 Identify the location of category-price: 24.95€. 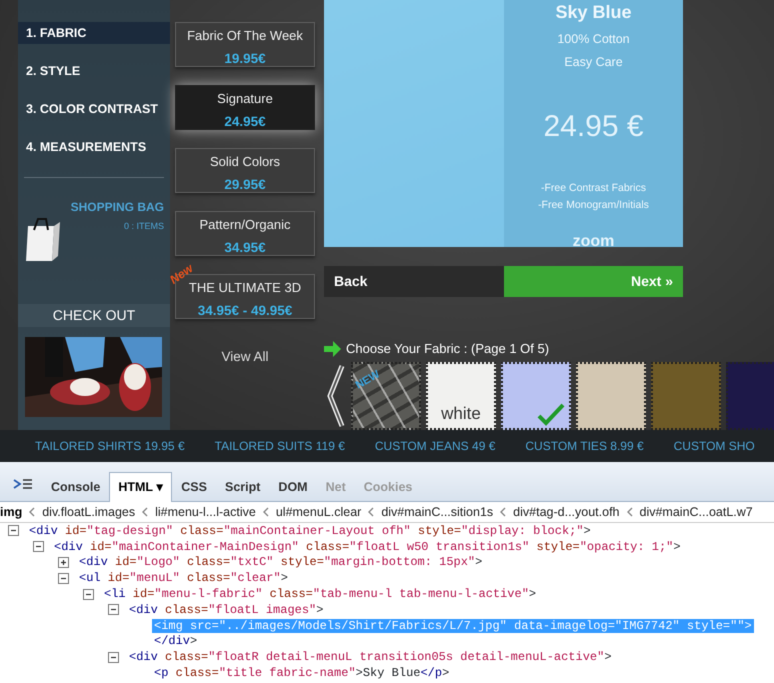
(245, 121).